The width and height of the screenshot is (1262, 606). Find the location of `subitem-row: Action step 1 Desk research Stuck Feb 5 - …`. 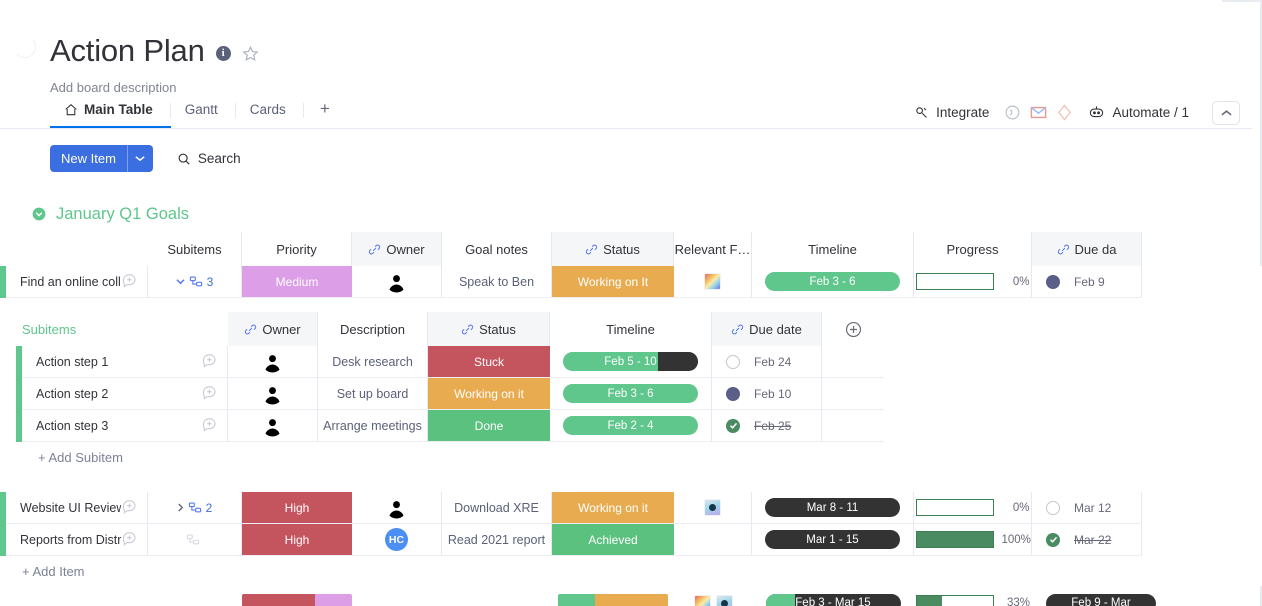

subitem-row: Action step 1 Desk research Stuck Feb 5 - … is located at coordinates (639, 362).